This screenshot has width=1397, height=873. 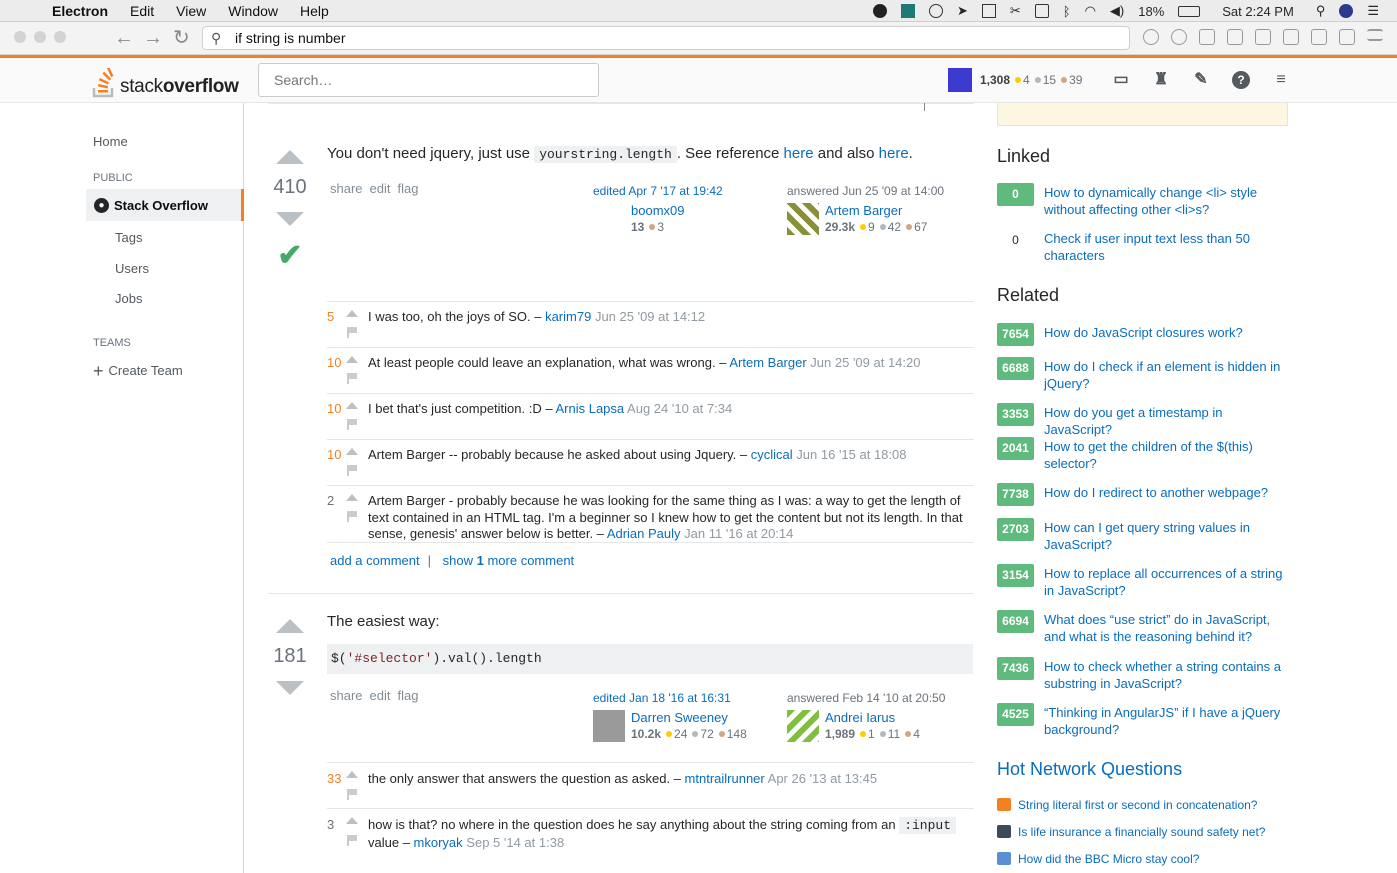 I want to click on comment-user: cyclical, so click(x=772, y=454).